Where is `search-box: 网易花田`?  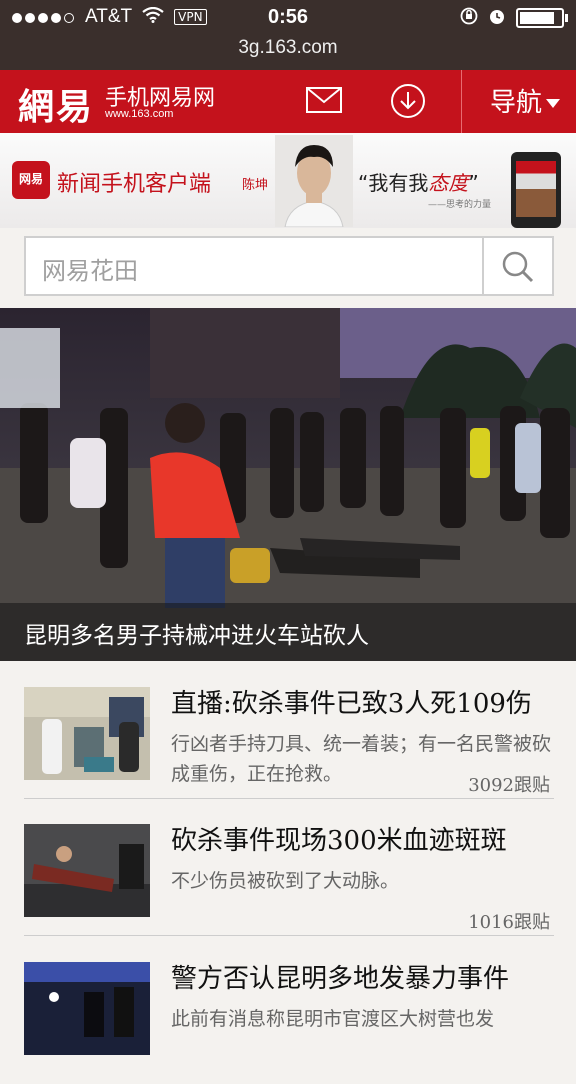
search-box: 网易花田 is located at coordinates (289, 266).